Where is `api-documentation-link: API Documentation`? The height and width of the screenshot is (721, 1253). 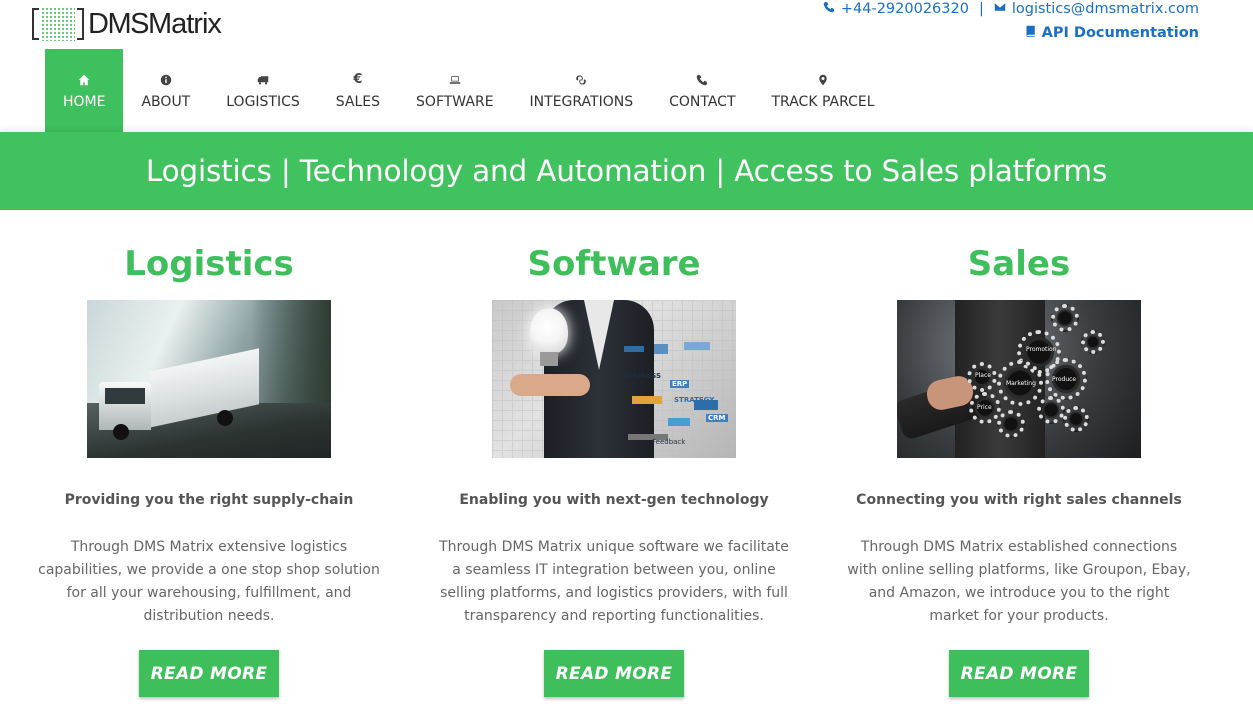 api-documentation-link: API Documentation is located at coordinates (1112, 33).